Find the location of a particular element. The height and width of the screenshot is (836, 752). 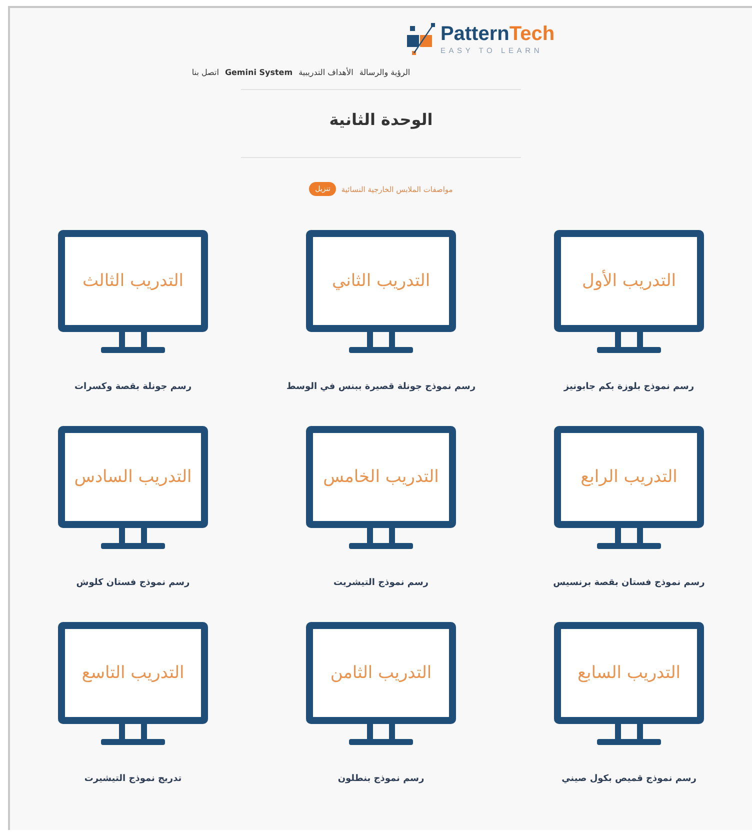

screen-title: التدريب الخامس is located at coordinates (381, 477).